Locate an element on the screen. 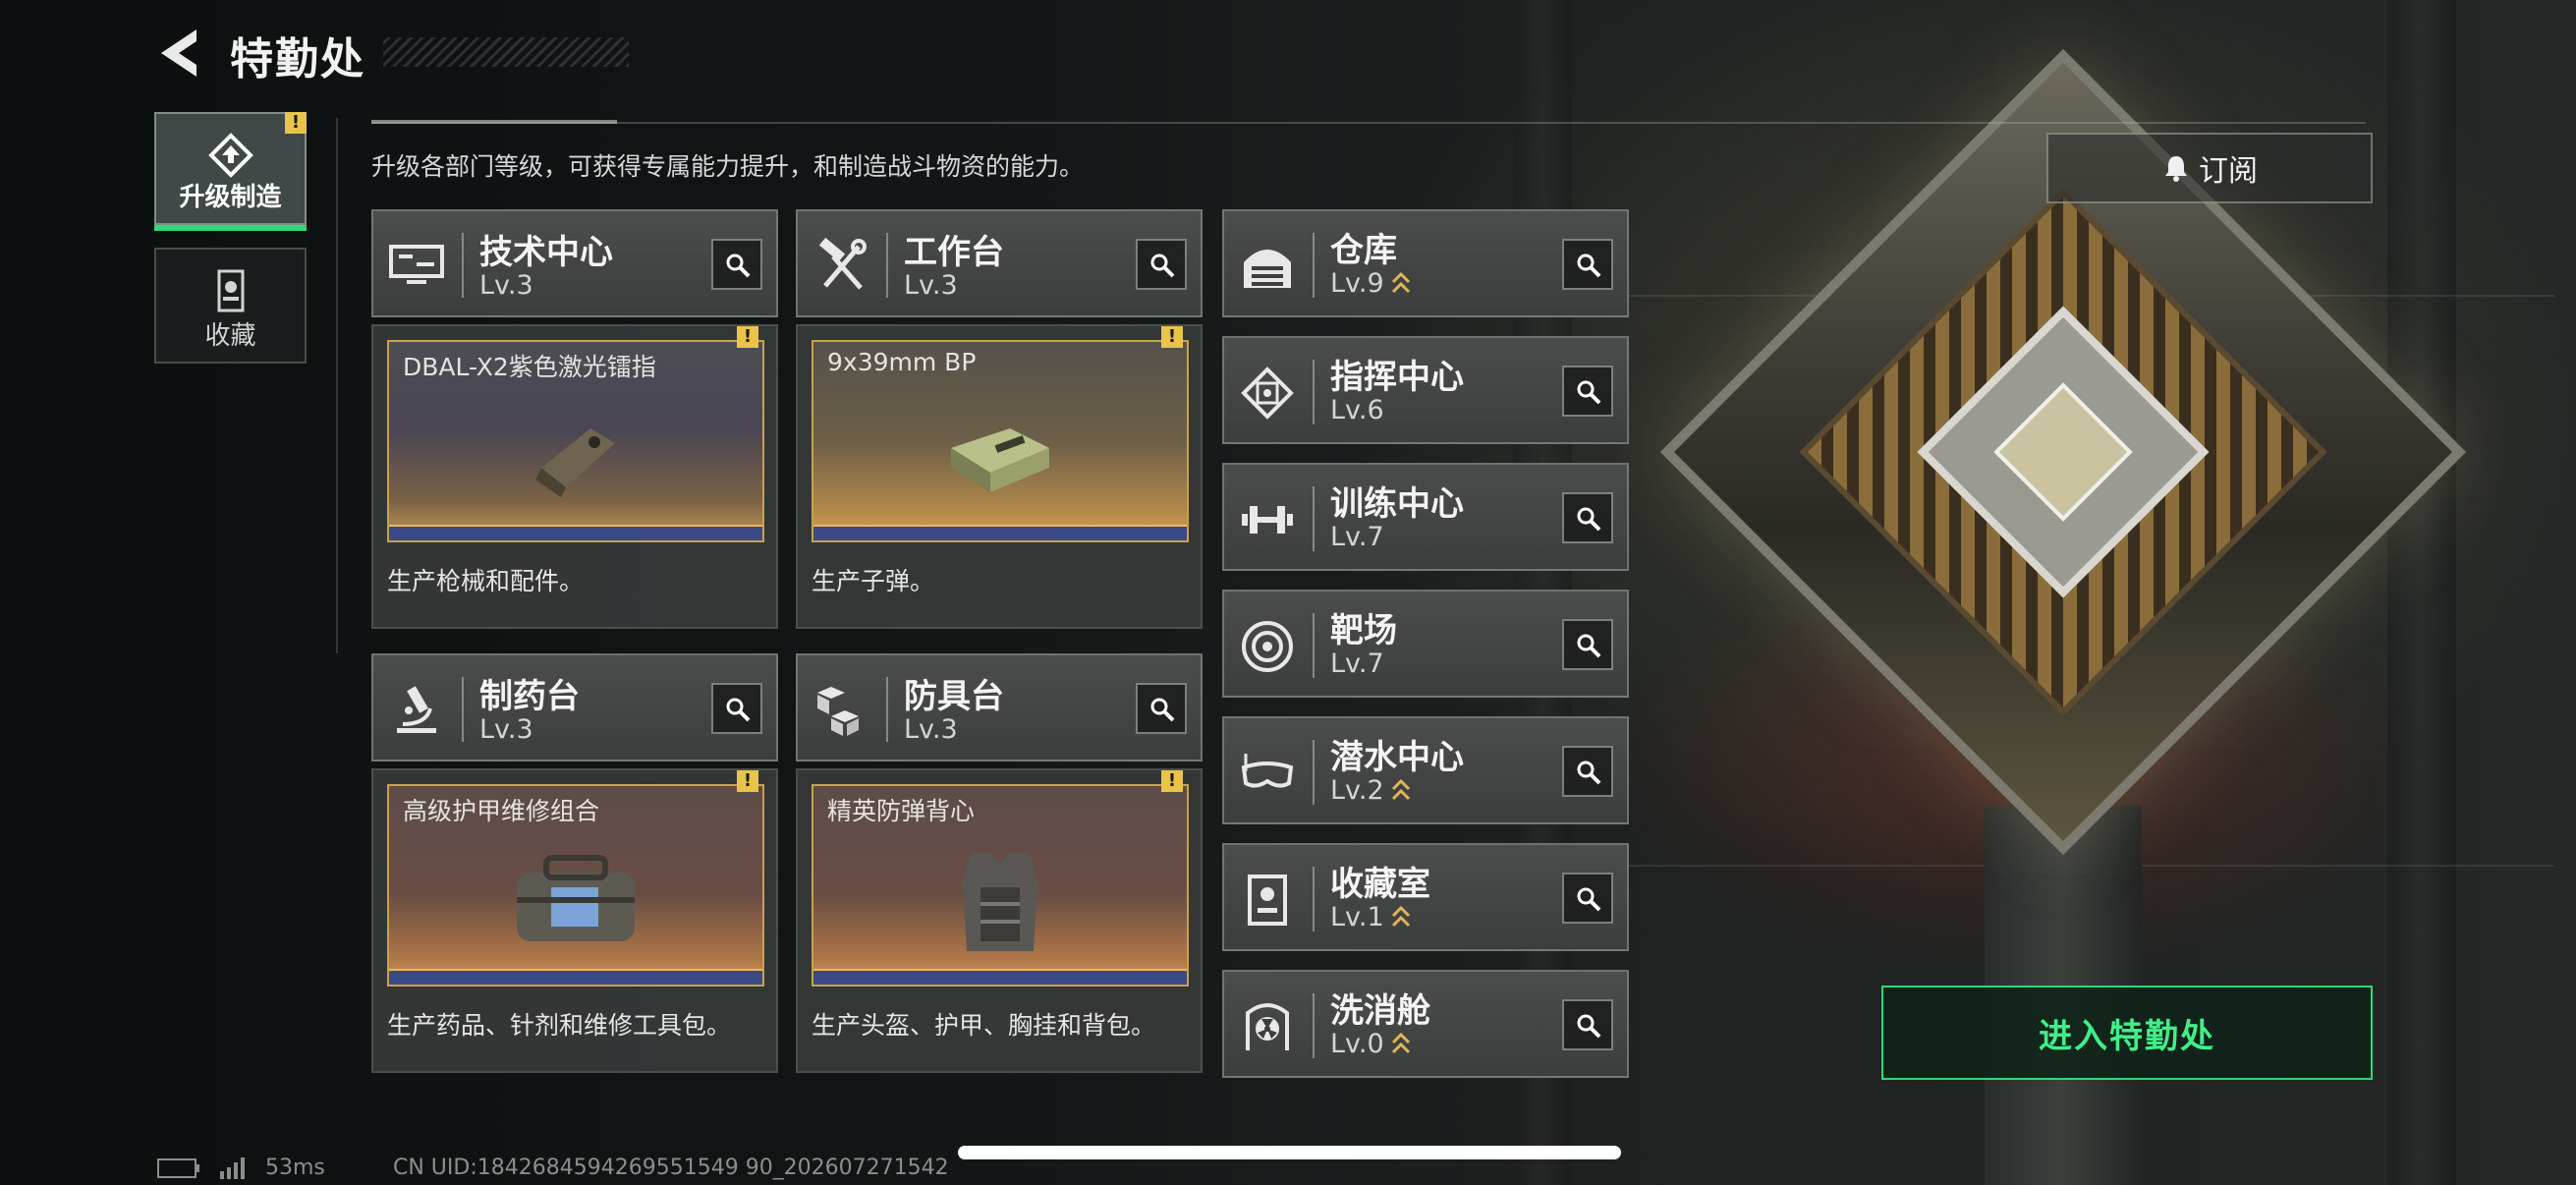 The height and width of the screenshot is (1185, 2576). tab-upgrade-craft: 升级制造 ! is located at coordinates (230, 171).